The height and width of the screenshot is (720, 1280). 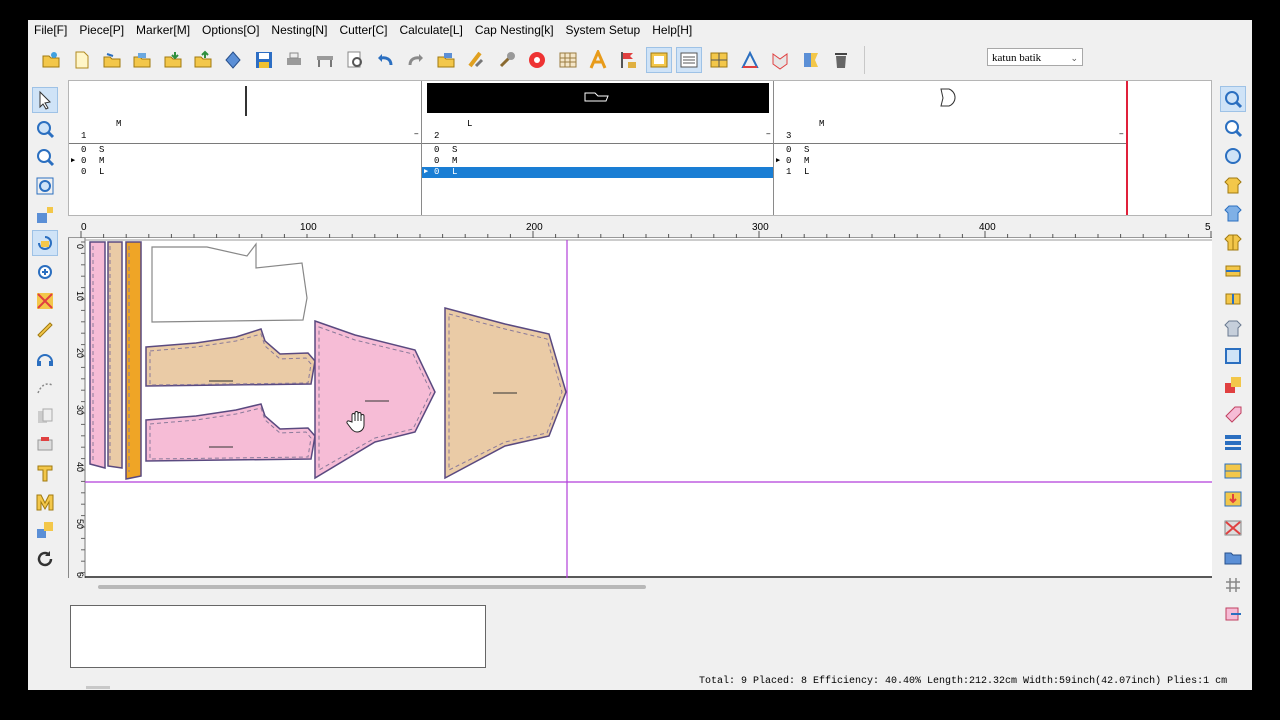 I want to click on move-pieces-icon, so click(x=45, y=215).